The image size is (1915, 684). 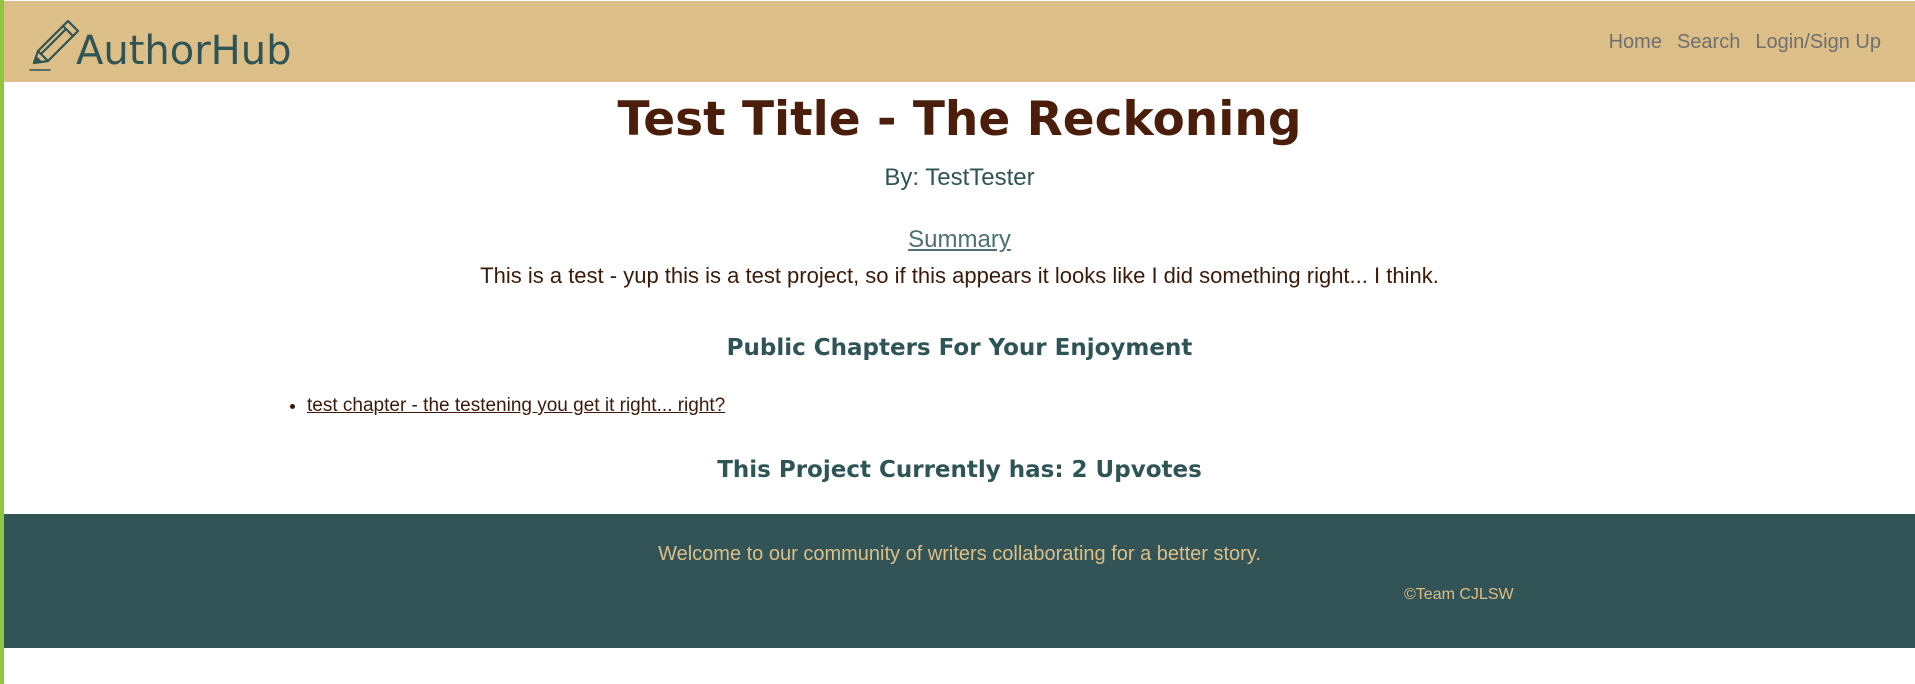 What do you see at coordinates (959, 119) in the screenshot?
I see `project-title: Test Title - The Reckoning` at bounding box center [959, 119].